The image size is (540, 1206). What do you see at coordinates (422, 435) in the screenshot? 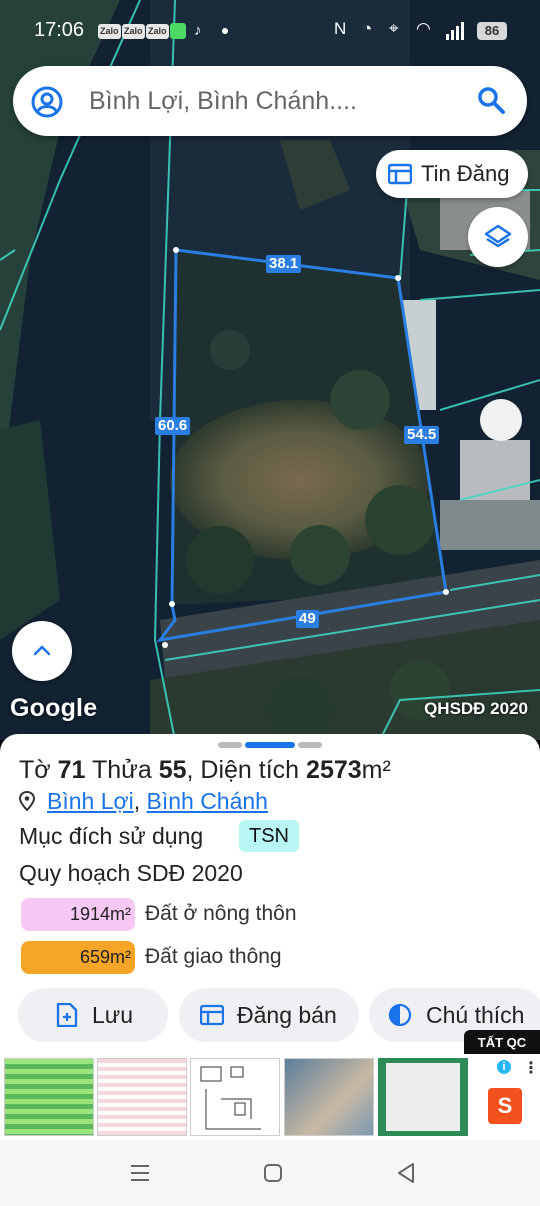
I see `dimension-right-label: 54.5` at bounding box center [422, 435].